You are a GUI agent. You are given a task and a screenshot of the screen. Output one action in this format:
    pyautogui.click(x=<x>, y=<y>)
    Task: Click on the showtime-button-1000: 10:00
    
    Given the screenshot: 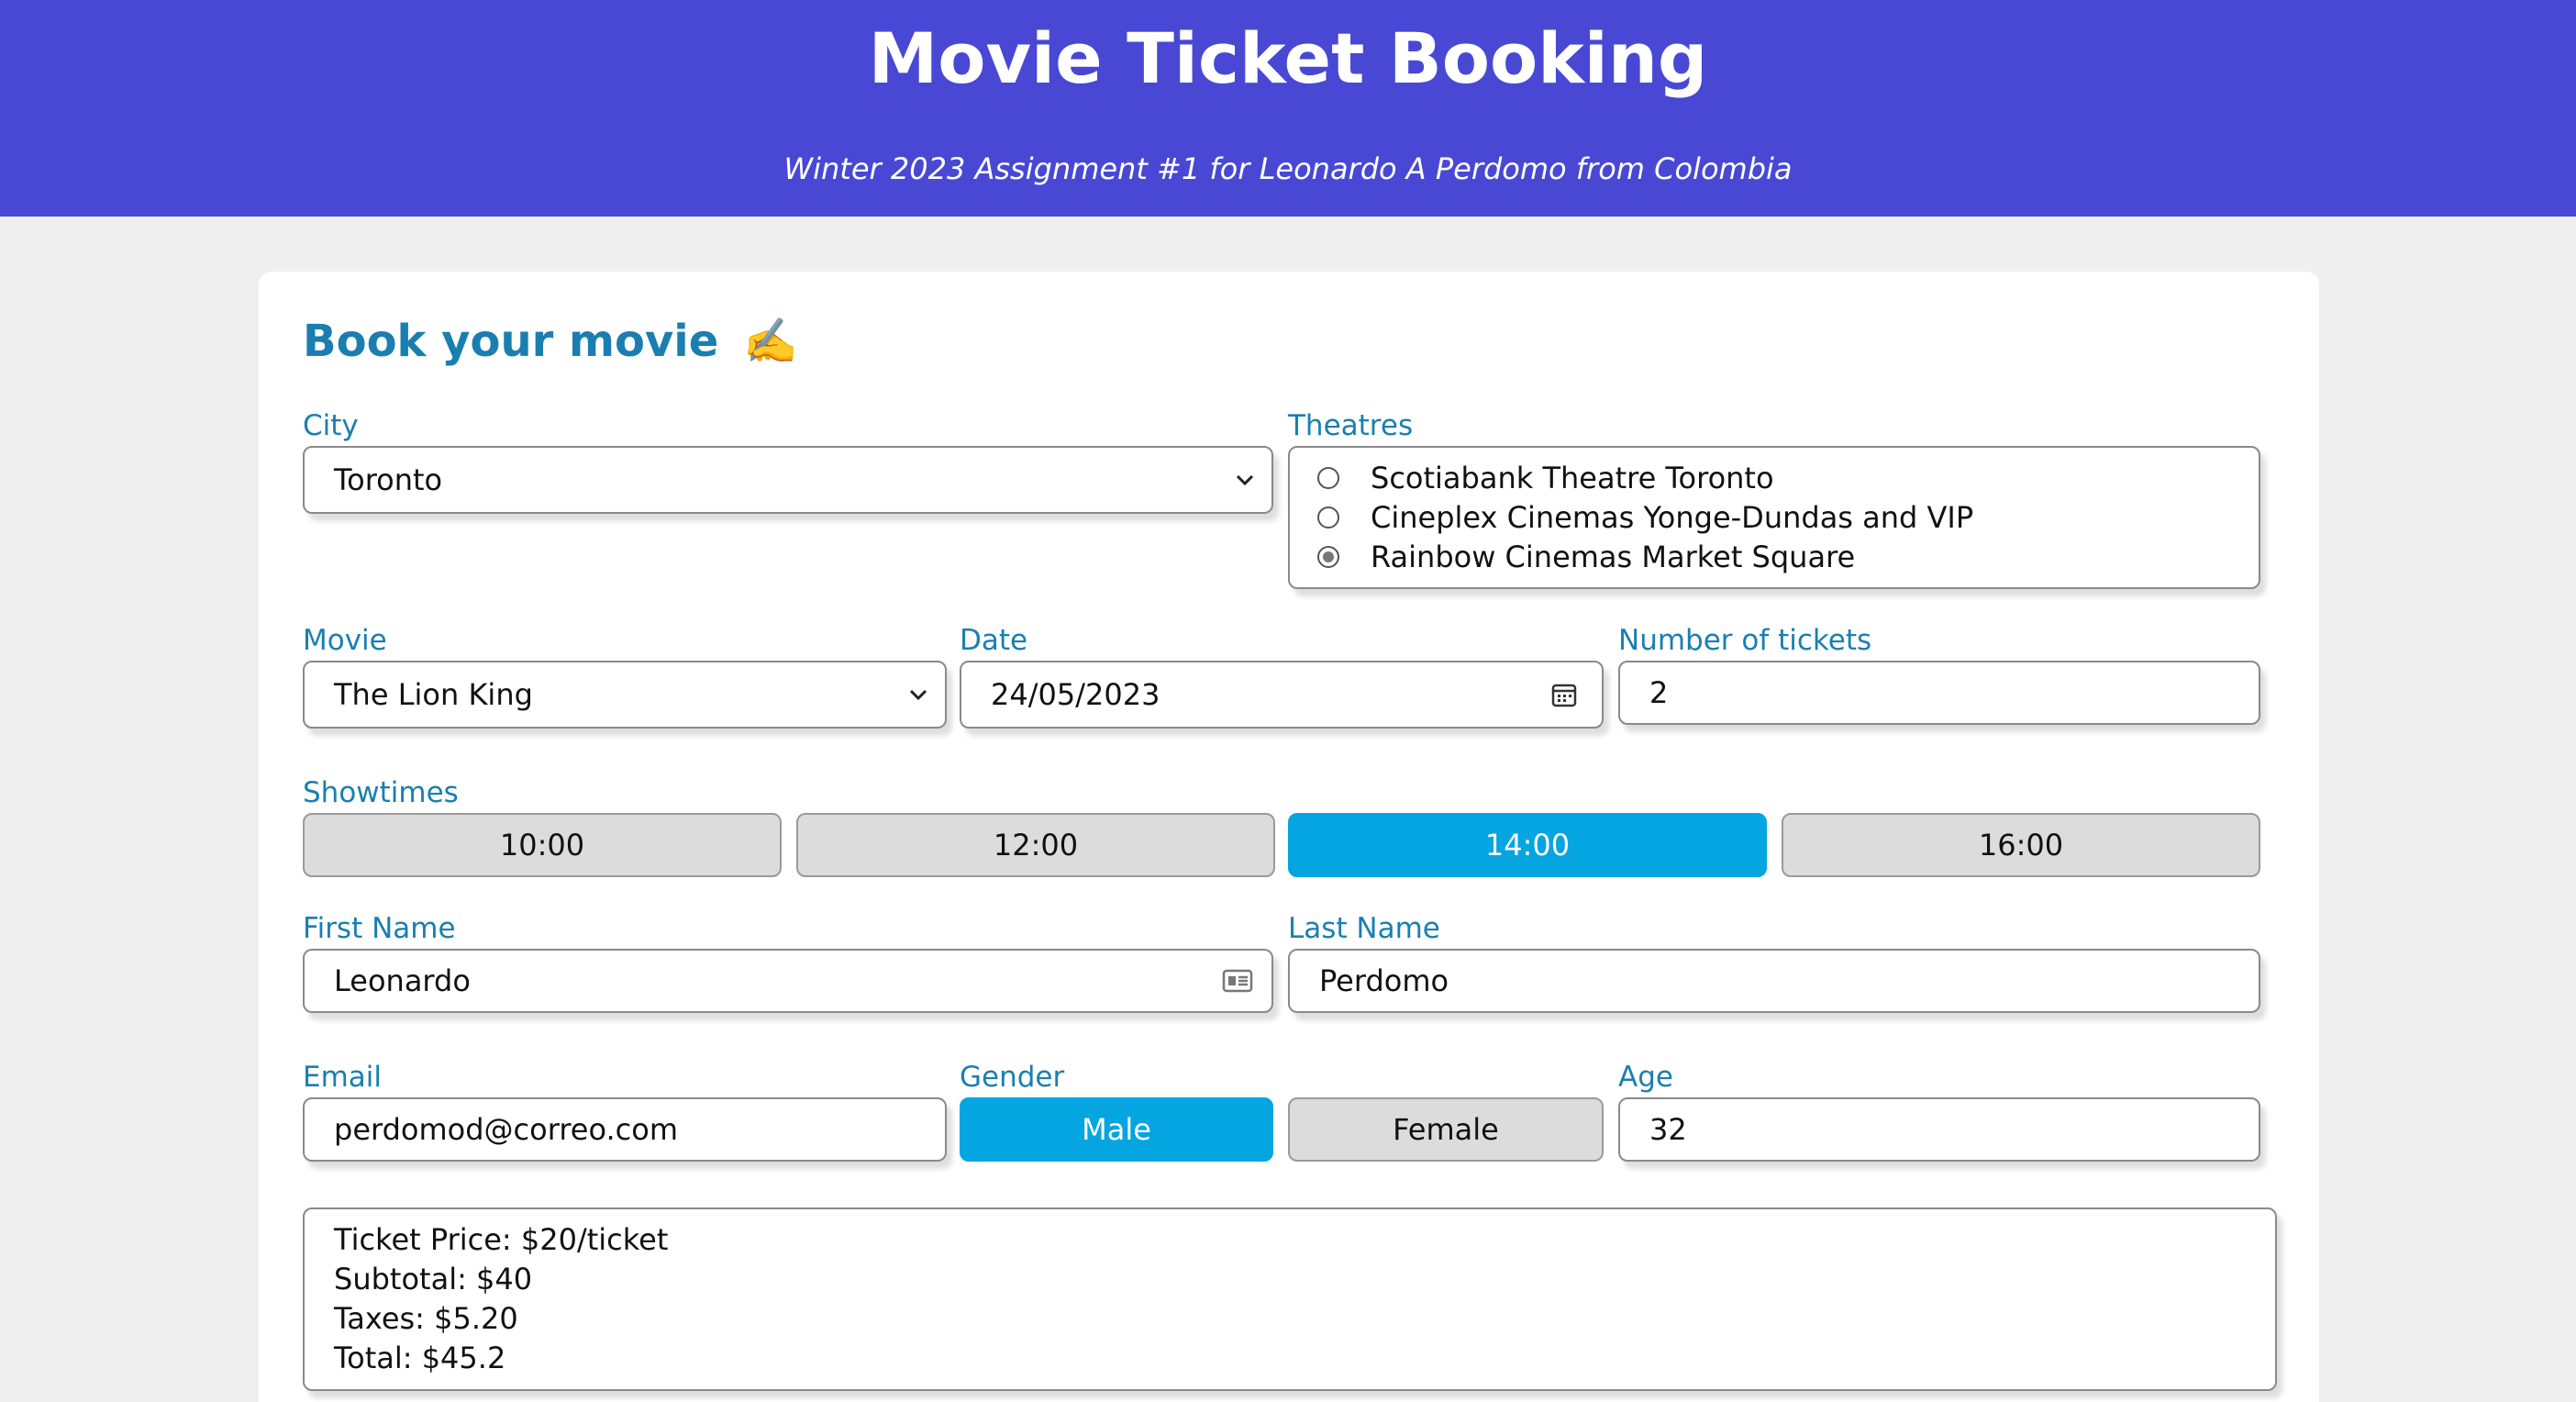 What is the action you would take?
    pyautogui.click(x=542, y=845)
    